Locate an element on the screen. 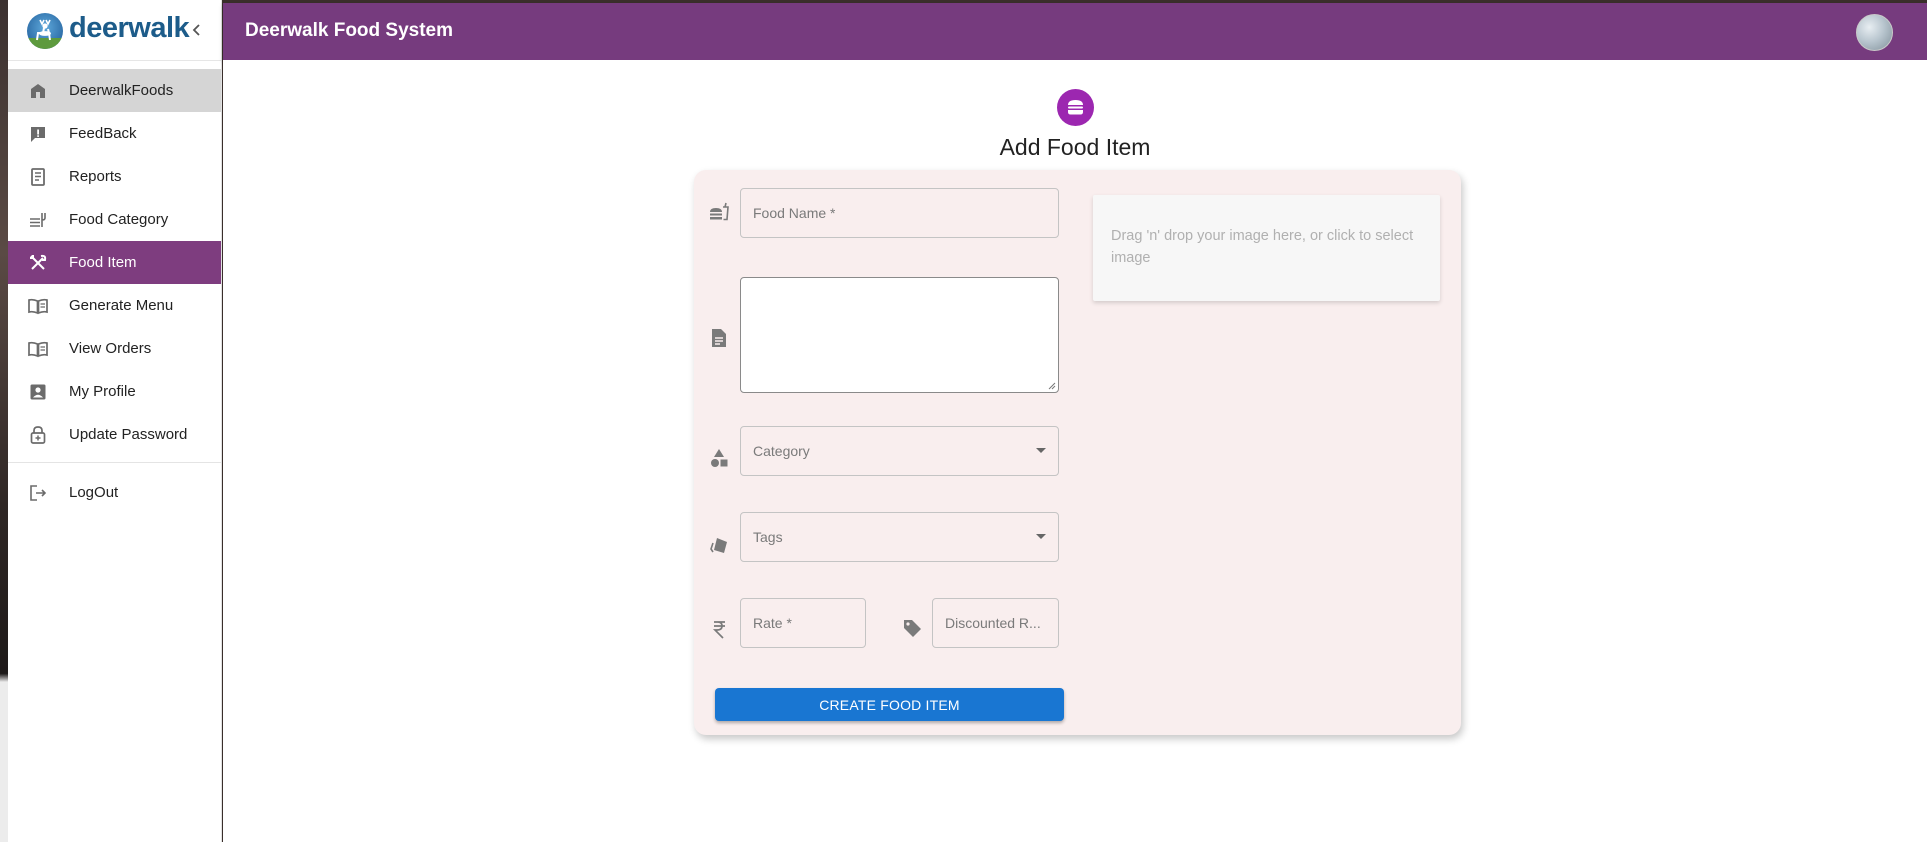 Image resolution: width=1927 pixels, height=842 pixels. sidebar-divider is located at coordinates (114, 462).